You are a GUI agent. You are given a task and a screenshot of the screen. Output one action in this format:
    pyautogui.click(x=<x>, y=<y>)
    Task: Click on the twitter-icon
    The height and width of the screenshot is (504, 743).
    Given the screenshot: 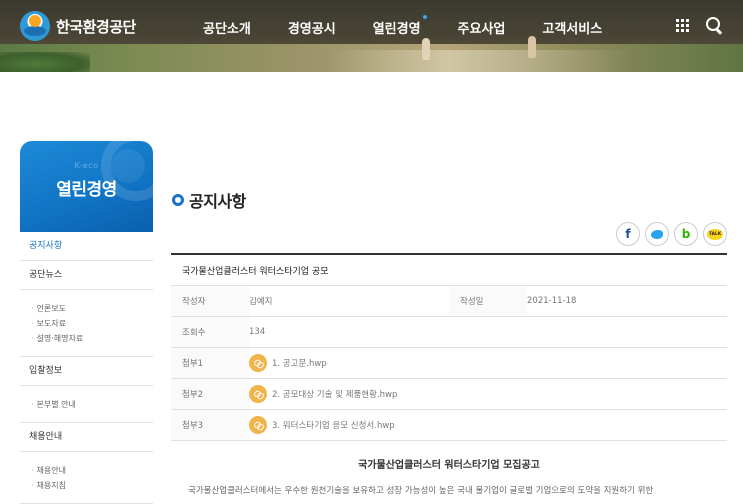 What is the action you would take?
    pyautogui.click(x=657, y=234)
    